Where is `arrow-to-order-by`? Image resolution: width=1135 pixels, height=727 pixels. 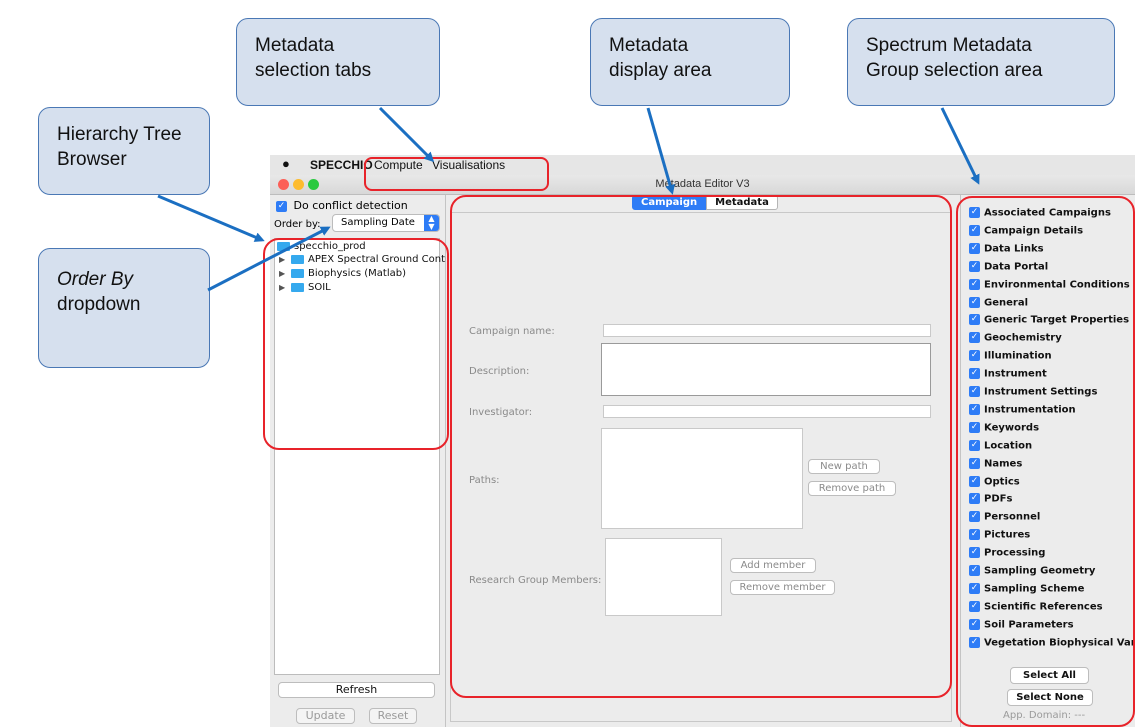 arrow-to-order-by is located at coordinates (269, 259).